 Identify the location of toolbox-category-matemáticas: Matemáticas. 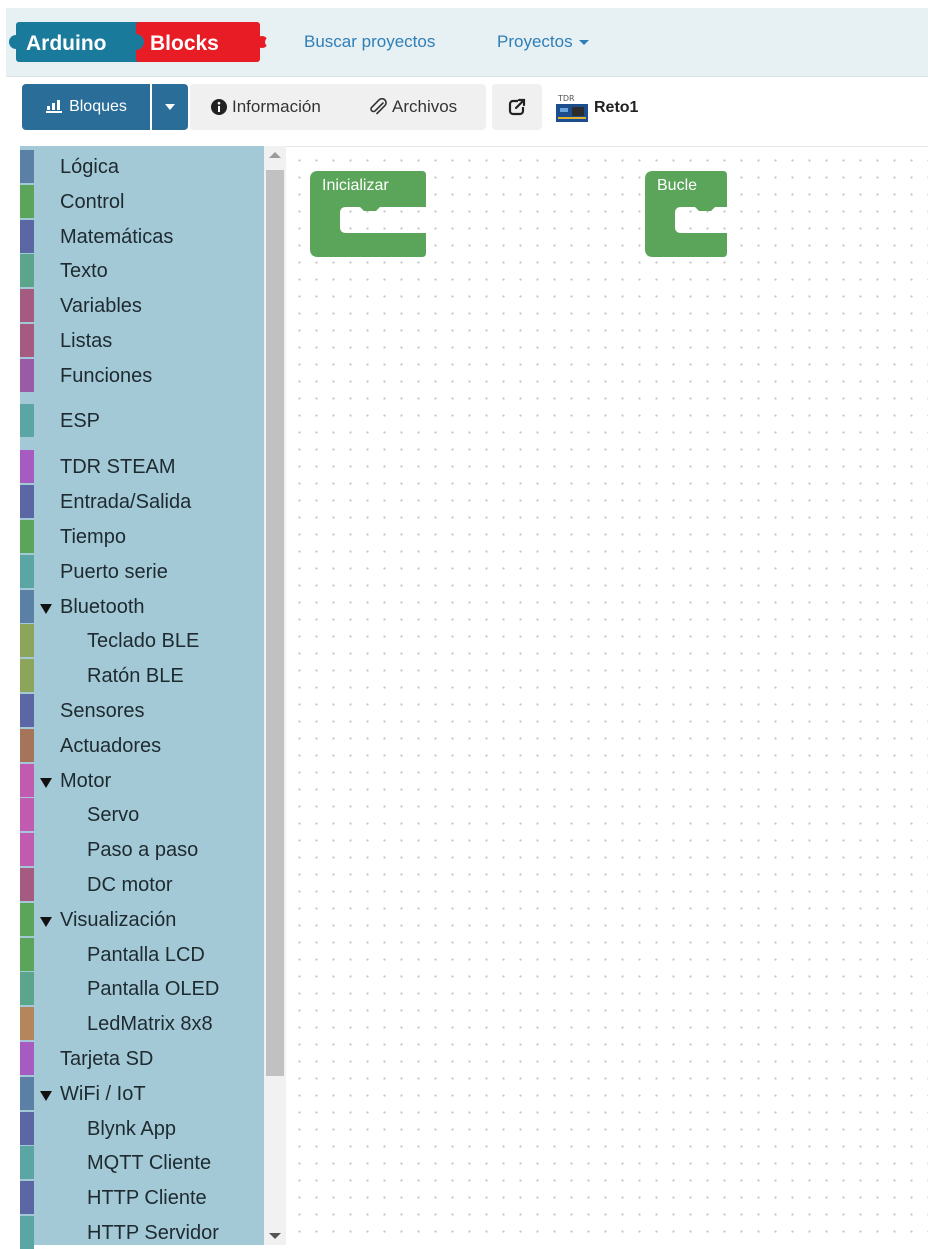
(142, 236).